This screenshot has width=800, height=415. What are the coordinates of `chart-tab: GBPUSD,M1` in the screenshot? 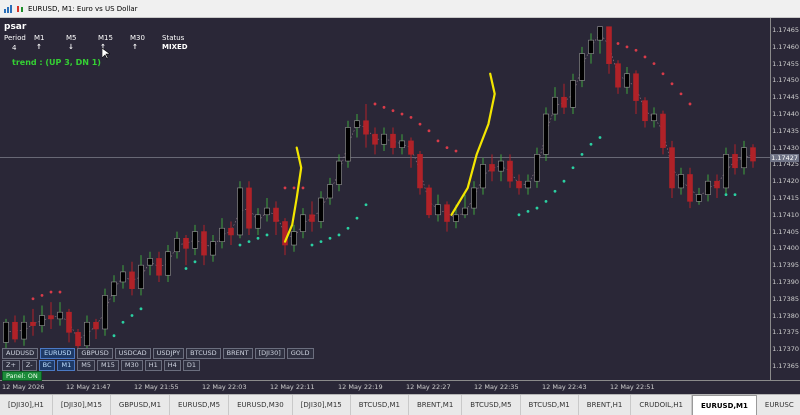 It's located at (141, 405).